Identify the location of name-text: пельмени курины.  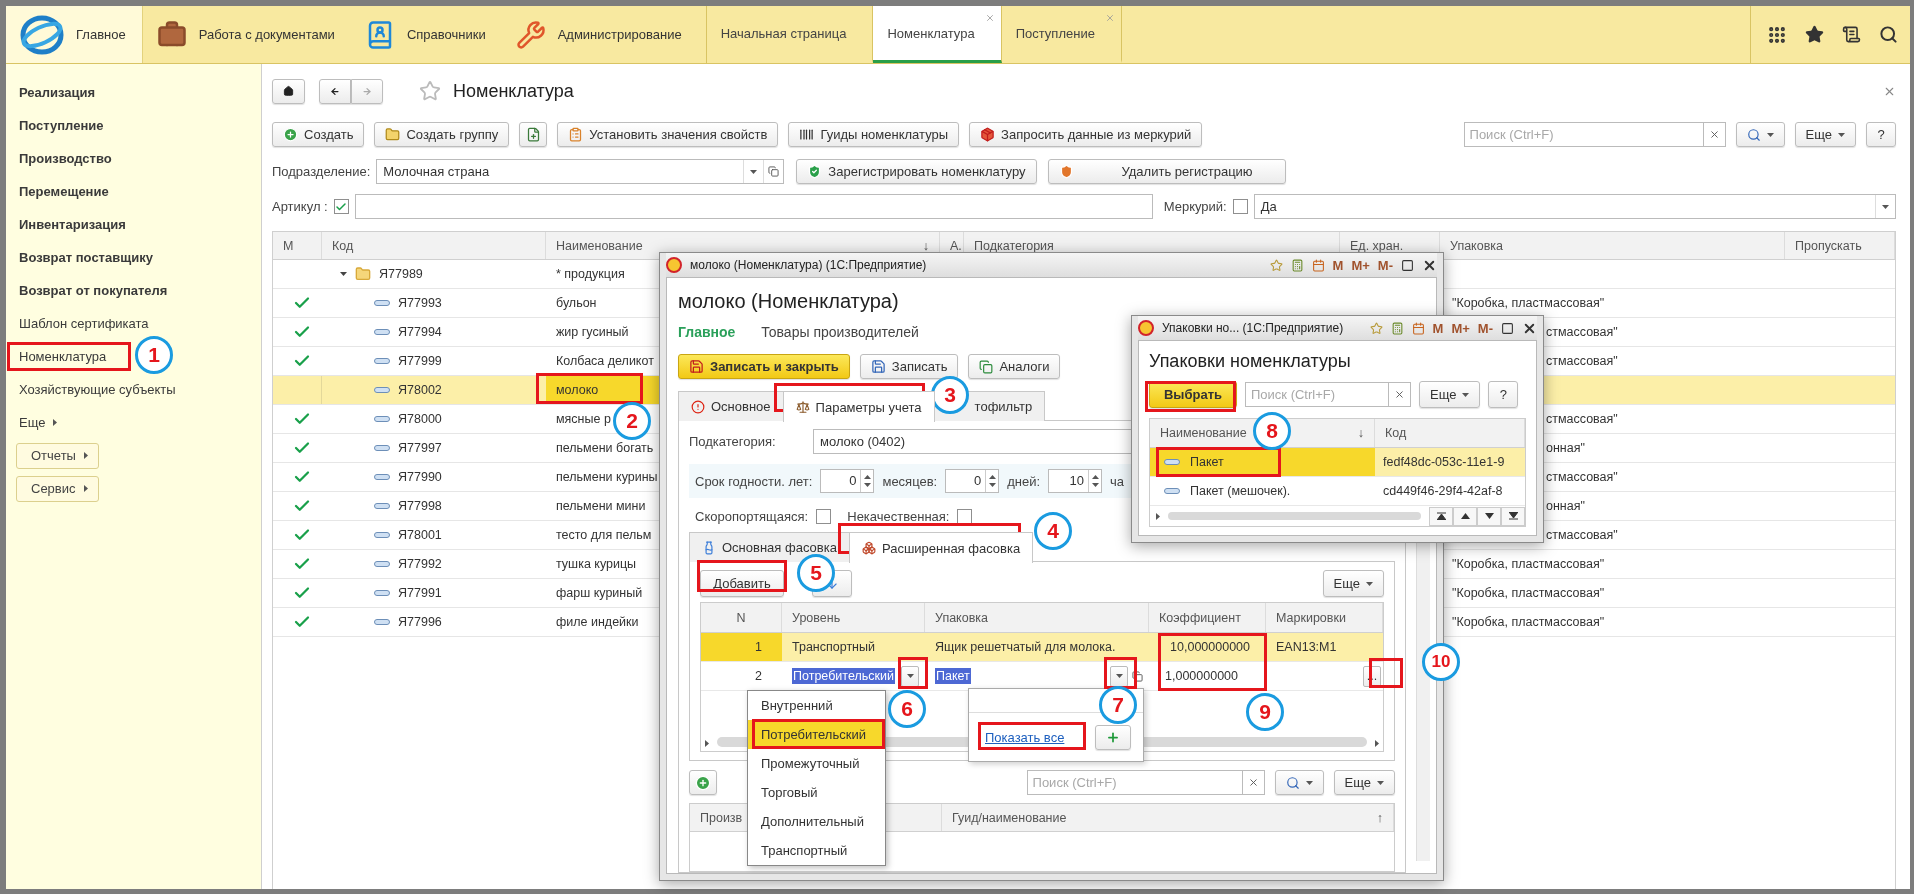
(607, 477).